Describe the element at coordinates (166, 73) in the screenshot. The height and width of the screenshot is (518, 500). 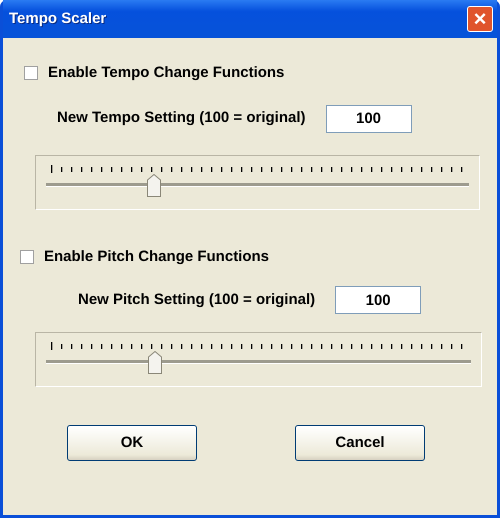
I see `checkbox-label: Enable Tempo Change Functions` at that location.